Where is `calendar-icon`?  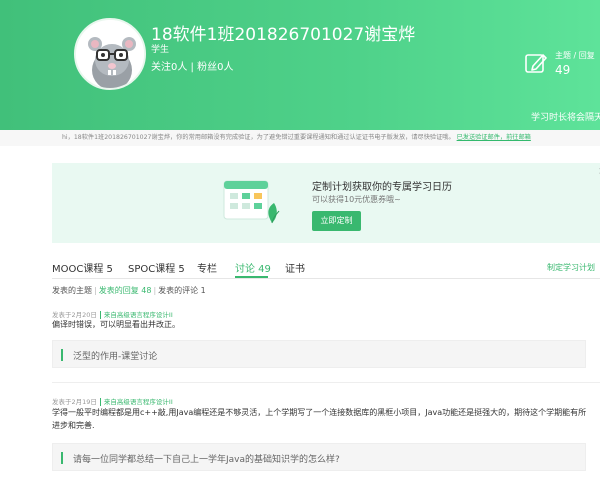 calendar-icon is located at coordinates (251, 202).